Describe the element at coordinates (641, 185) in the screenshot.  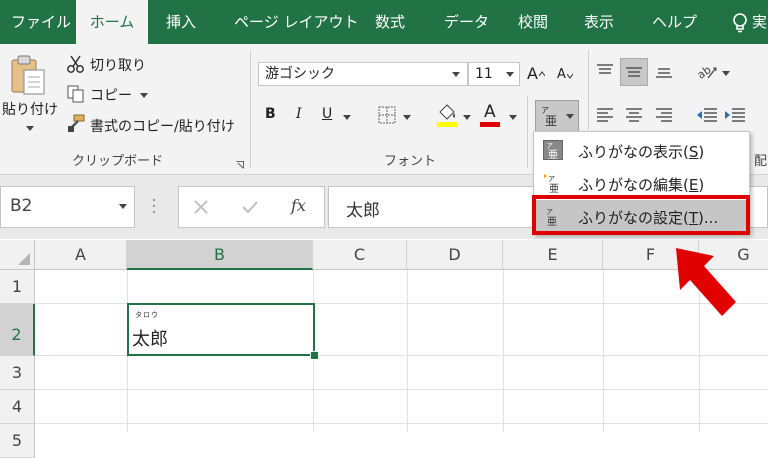
I see `menu-item-label: ふりがなの編集(E)` at that location.